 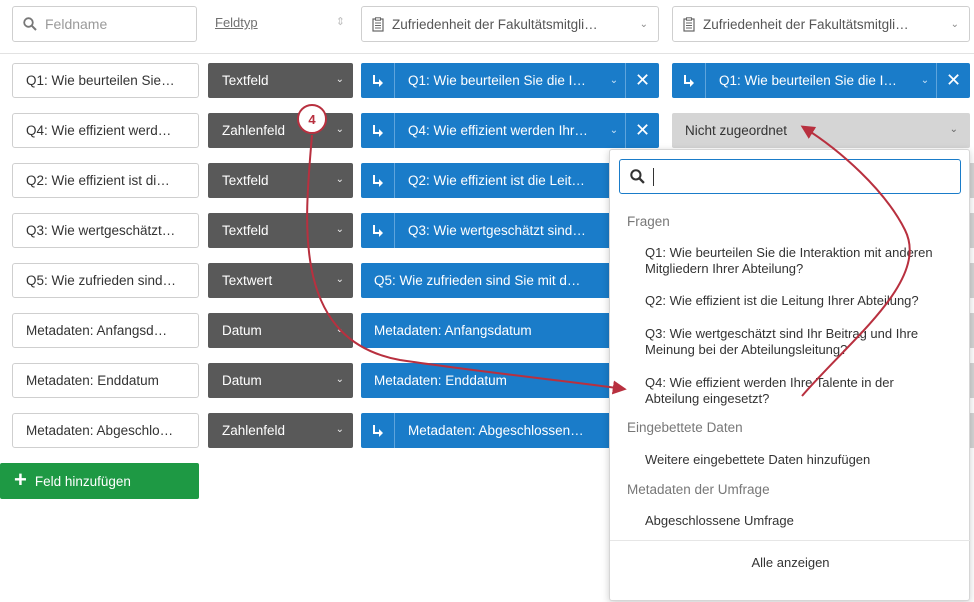 What do you see at coordinates (855, 261) in the screenshot?
I see `annotation-arrow-to-unmapped` at bounding box center [855, 261].